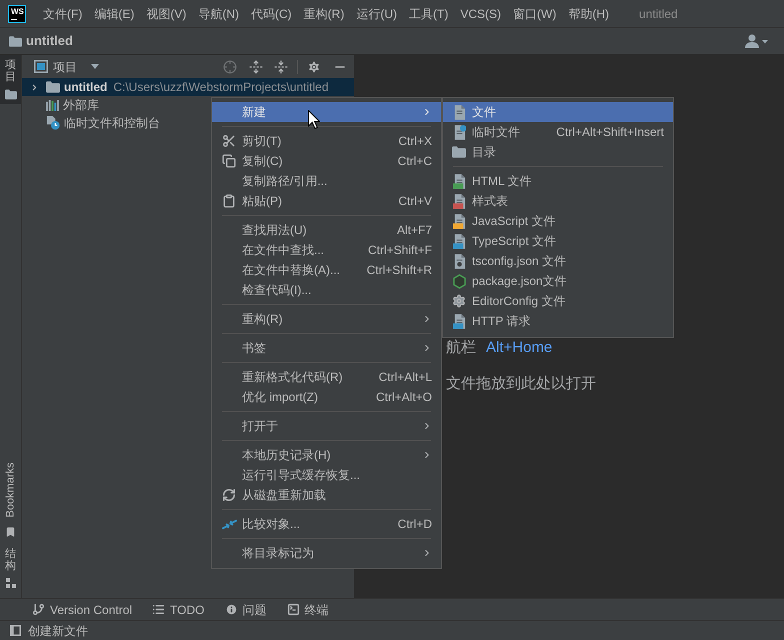 This screenshot has width=784, height=640. What do you see at coordinates (114, 13) in the screenshot?
I see `menu-bar-item: 编辑(E)` at bounding box center [114, 13].